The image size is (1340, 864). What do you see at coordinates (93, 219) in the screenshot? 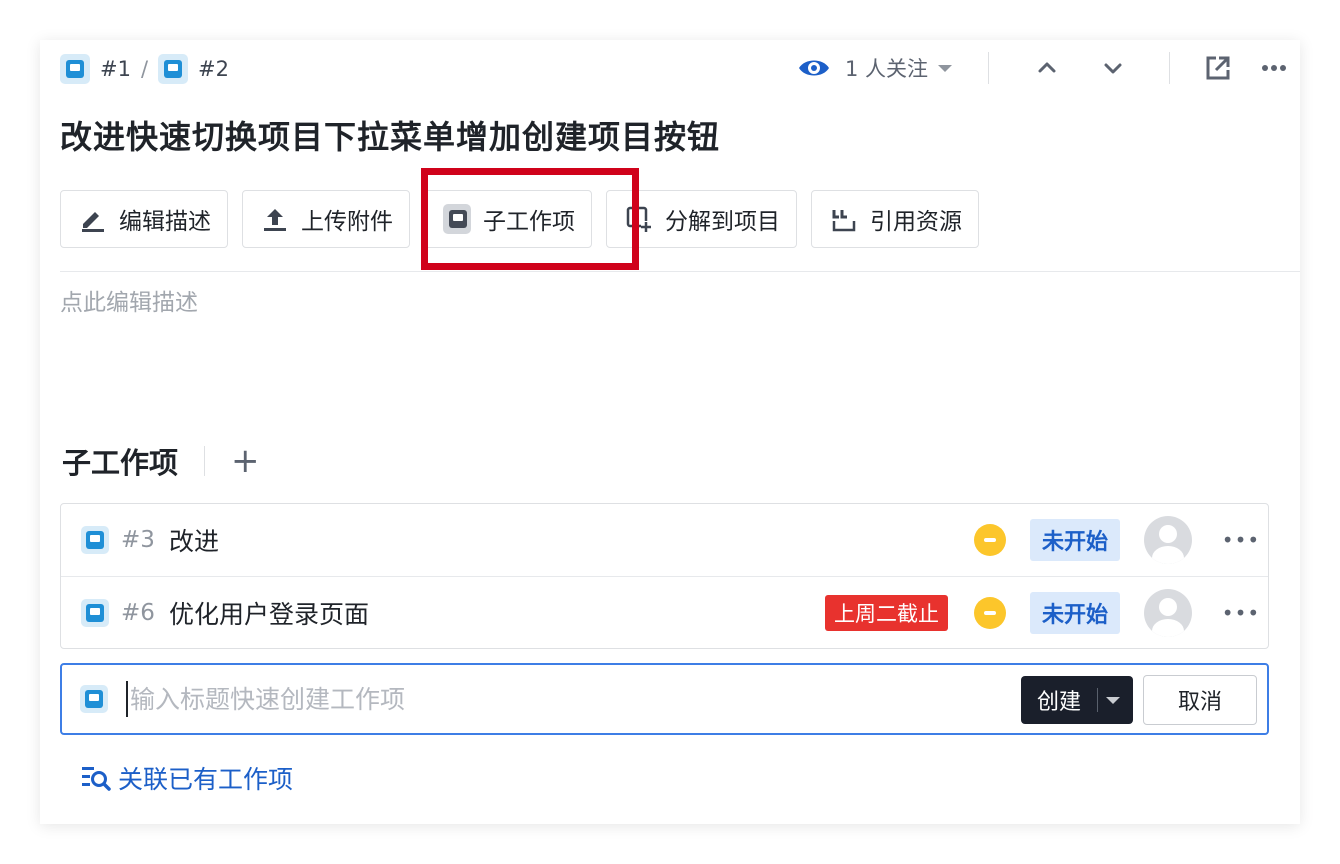
I see `pencil-icon` at bounding box center [93, 219].